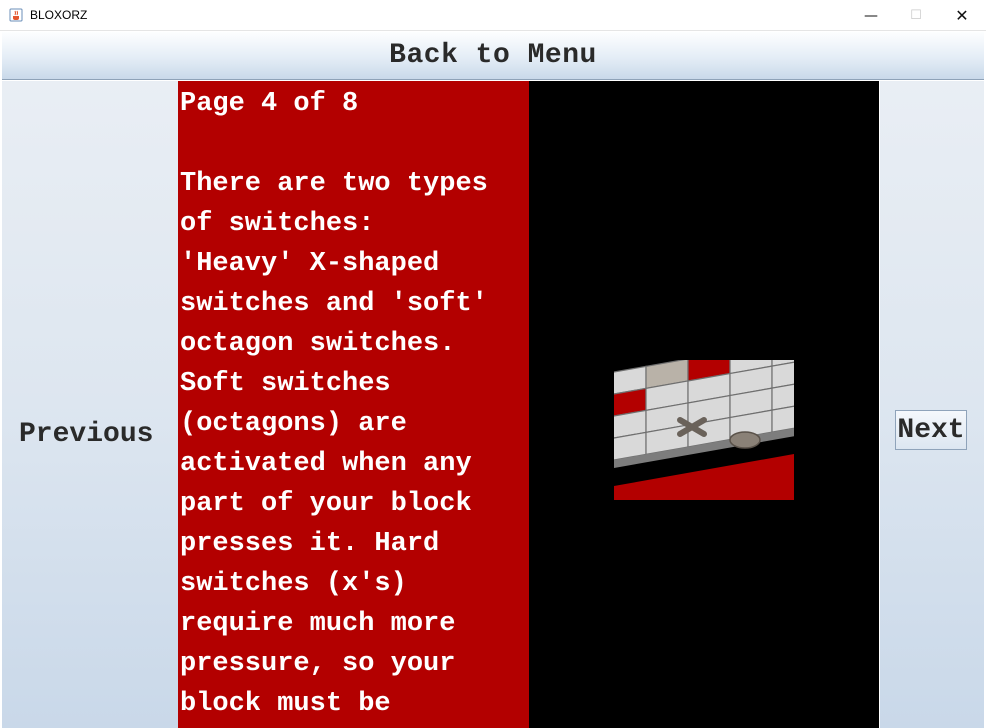 This screenshot has height=728, width=986. I want to click on next-button: Next, so click(931, 430).